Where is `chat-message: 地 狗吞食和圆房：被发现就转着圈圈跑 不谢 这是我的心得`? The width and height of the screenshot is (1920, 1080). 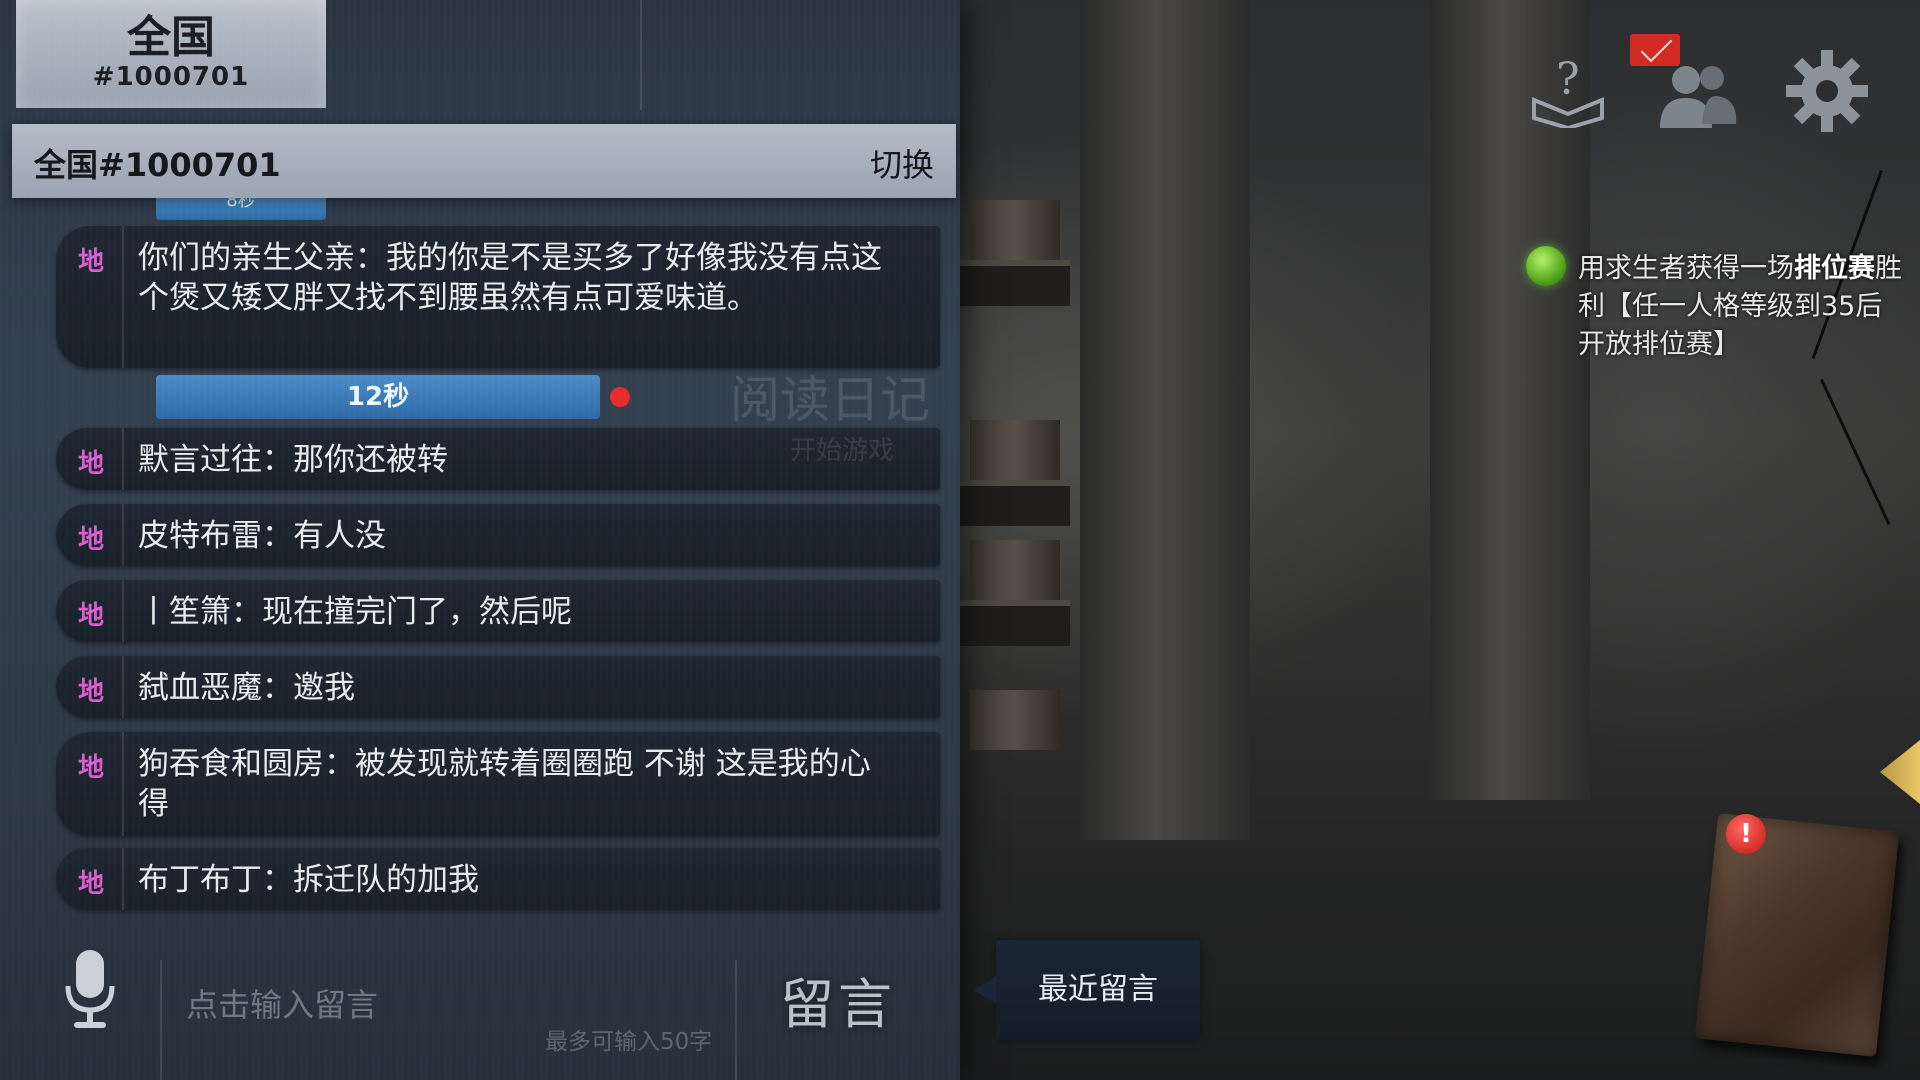 chat-message: 地 狗吞食和圆房：被发现就转着圈圈跑 不谢 这是我的心得 is located at coordinates (498, 784).